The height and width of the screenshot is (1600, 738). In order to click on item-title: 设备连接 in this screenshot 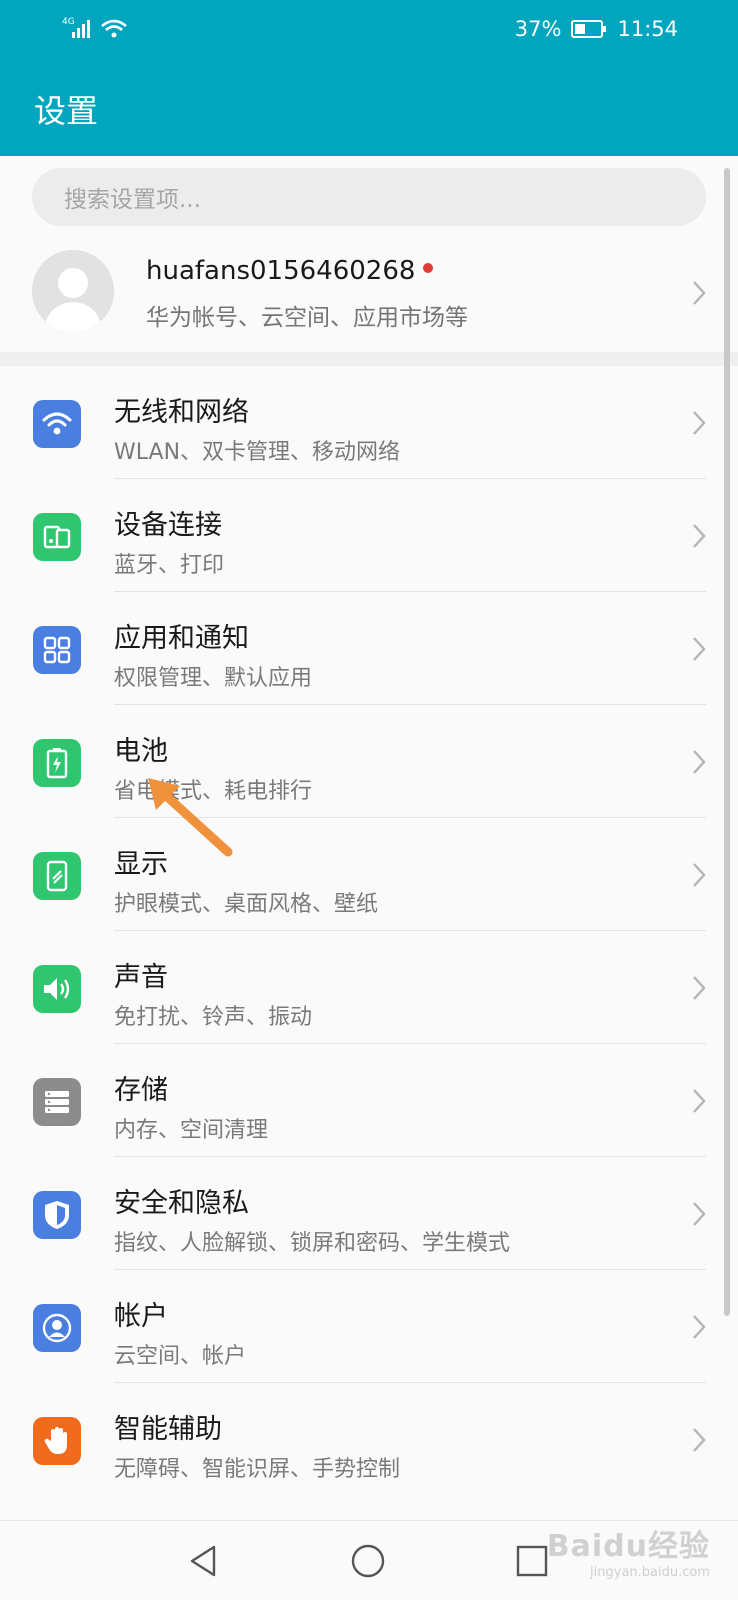, I will do `click(168, 525)`.